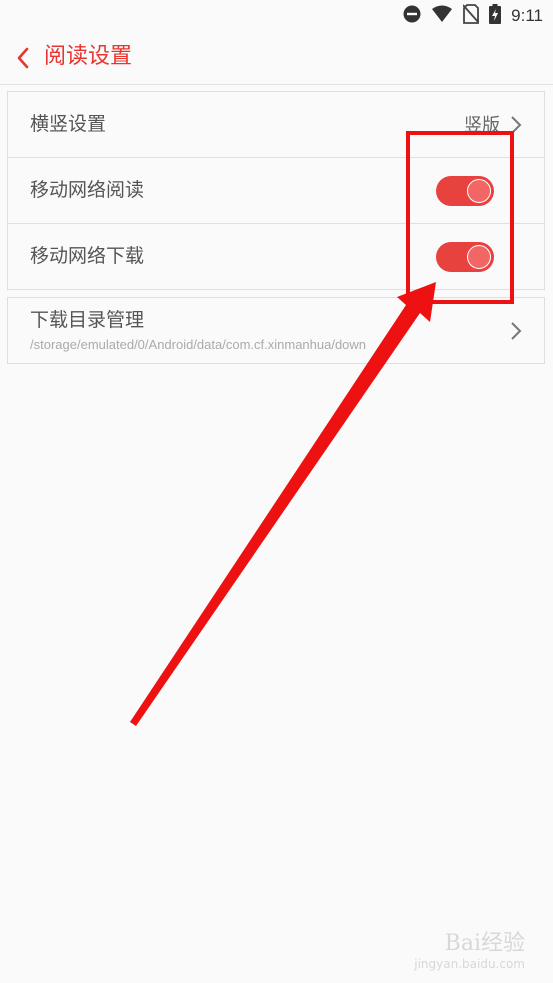 The height and width of the screenshot is (983, 553). I want to click on watermark: Bai经验 jingyan.baidu.com, so click(469, 948).